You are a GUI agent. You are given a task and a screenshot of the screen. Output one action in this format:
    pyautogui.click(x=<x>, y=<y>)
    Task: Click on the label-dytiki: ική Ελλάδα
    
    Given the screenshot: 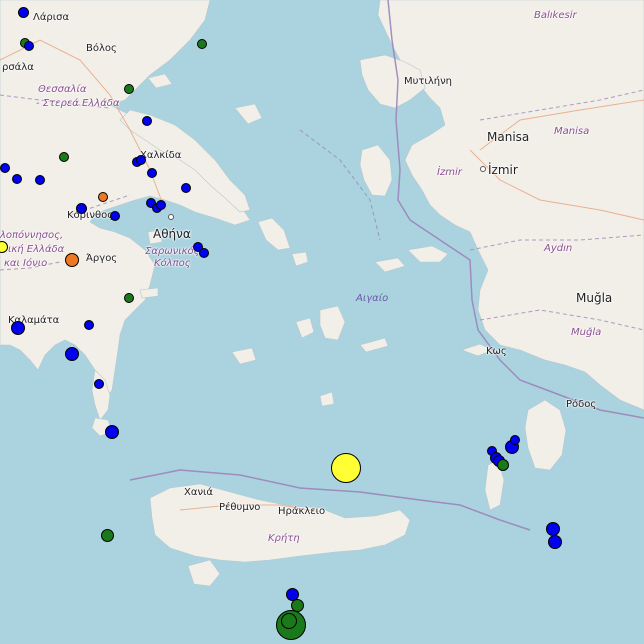 What is the action you would take?
    pyautogui.click(x=36, y=249)
    